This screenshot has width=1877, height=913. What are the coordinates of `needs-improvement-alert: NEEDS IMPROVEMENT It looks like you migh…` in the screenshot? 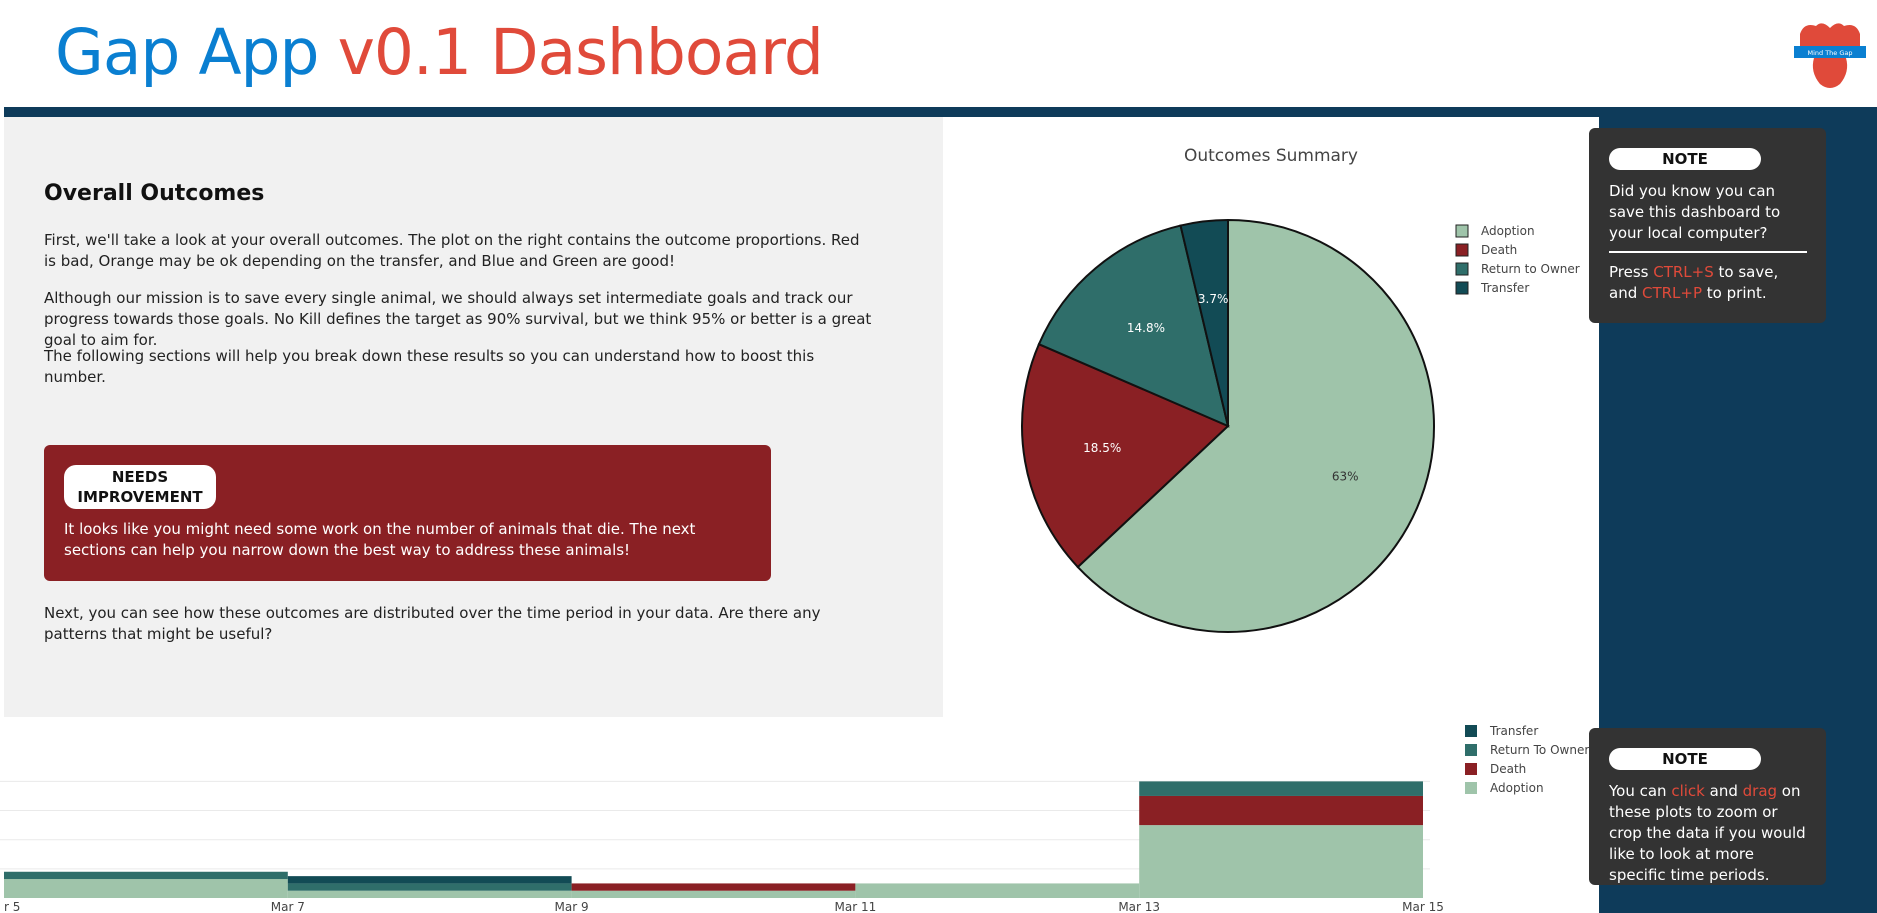 It's located at (407, 513).